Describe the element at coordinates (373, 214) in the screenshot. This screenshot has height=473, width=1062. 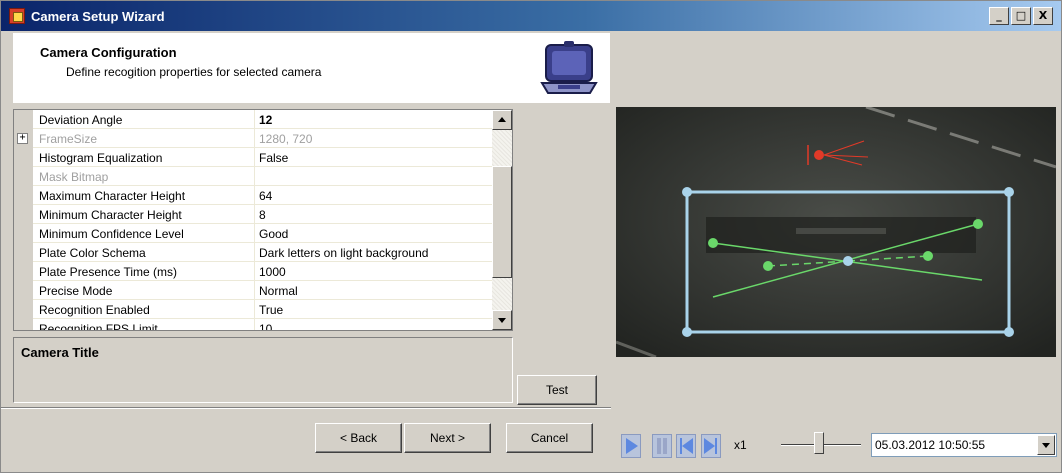
I see `property-value: 8` at that location.